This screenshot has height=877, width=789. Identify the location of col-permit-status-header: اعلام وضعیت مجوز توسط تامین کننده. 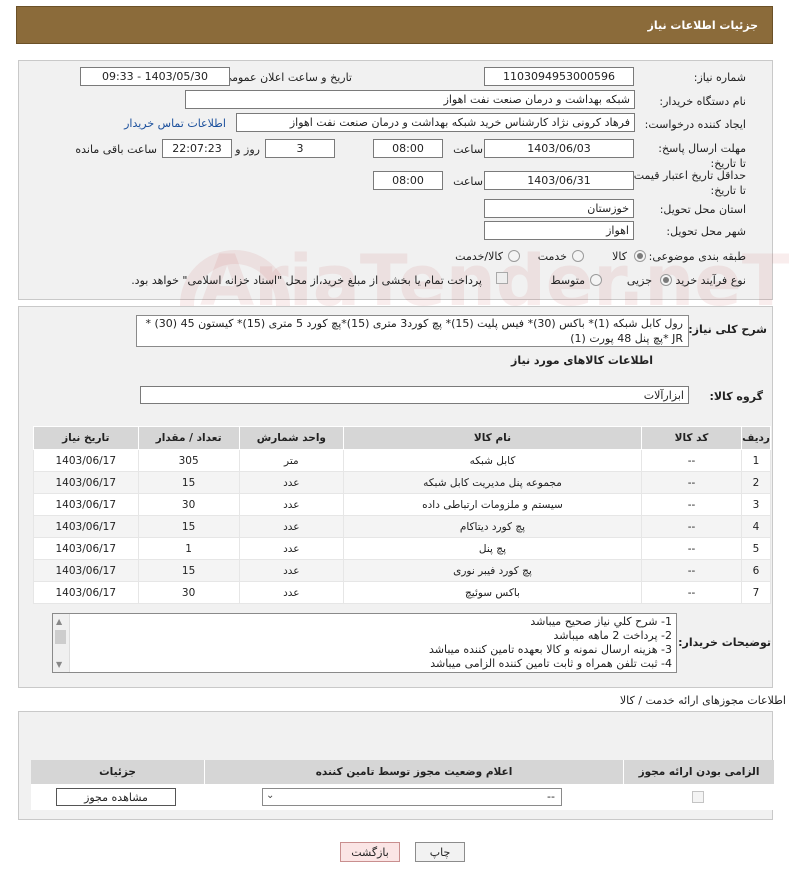
(413, 772).